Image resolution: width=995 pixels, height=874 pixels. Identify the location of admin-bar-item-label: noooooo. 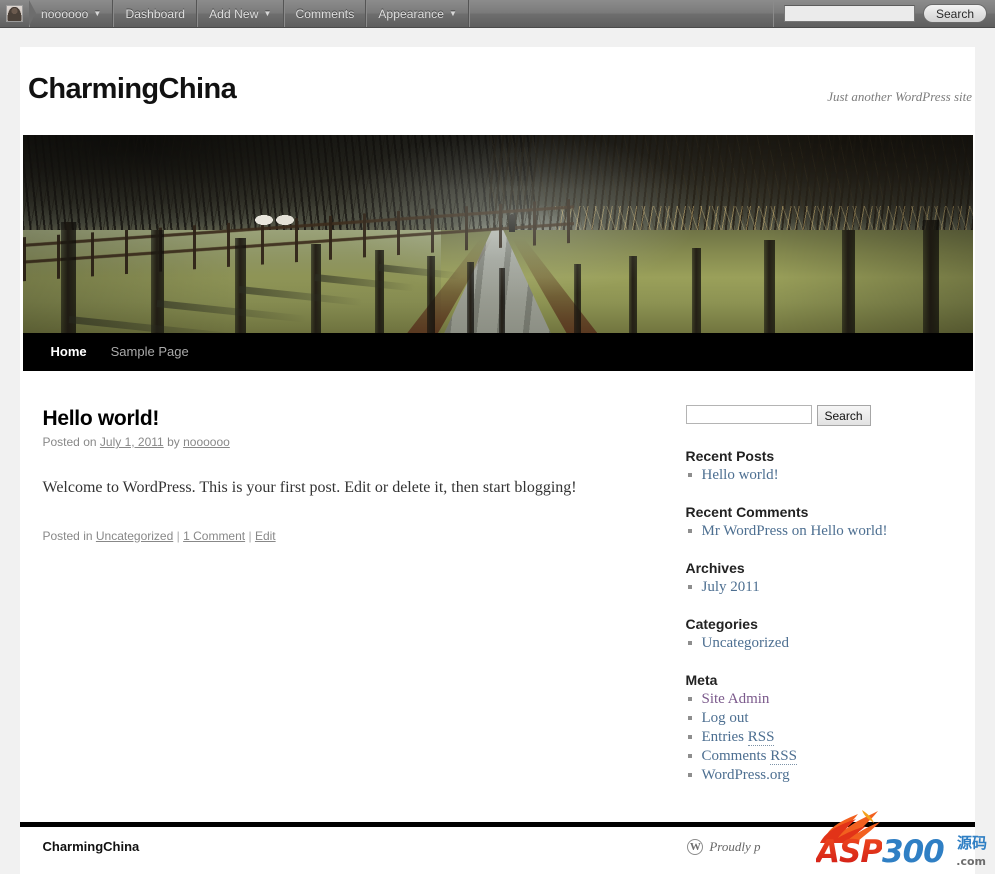
(65, 13).